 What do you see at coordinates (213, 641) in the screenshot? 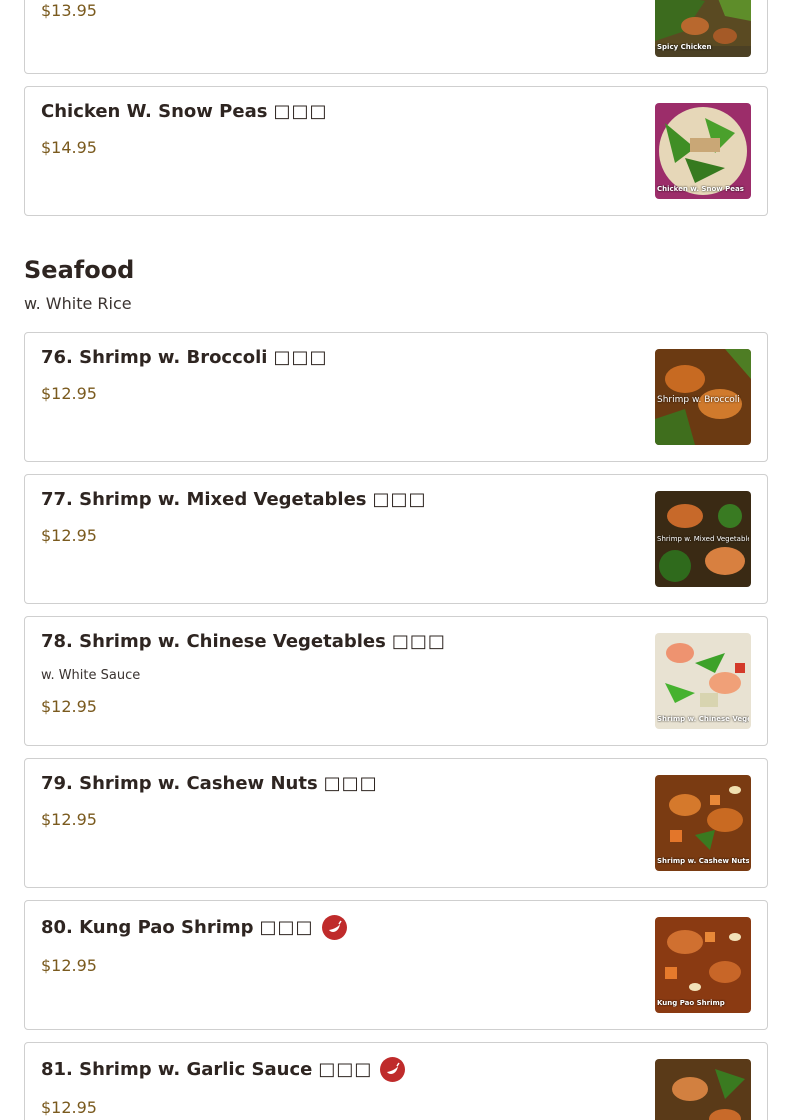
I see `item-name: 78. Shrimp w. Chinese Vegetables` at bounding box center [213, 641].